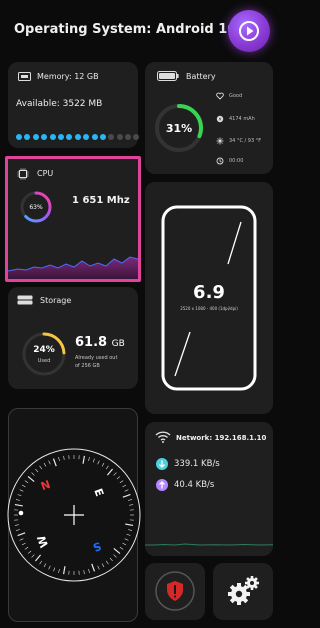  I want to click on display-details: 2520 x 1080 - 400 (1dpi/dpi), so click(209, 308).